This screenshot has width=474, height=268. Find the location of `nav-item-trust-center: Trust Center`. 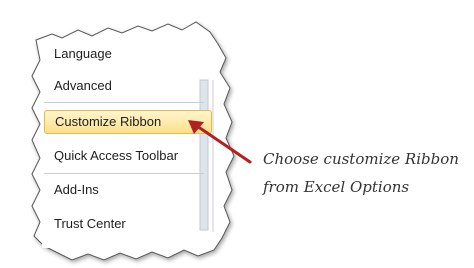

nav-item-trust-center: Trust Center is located at coordinates (128, 224).